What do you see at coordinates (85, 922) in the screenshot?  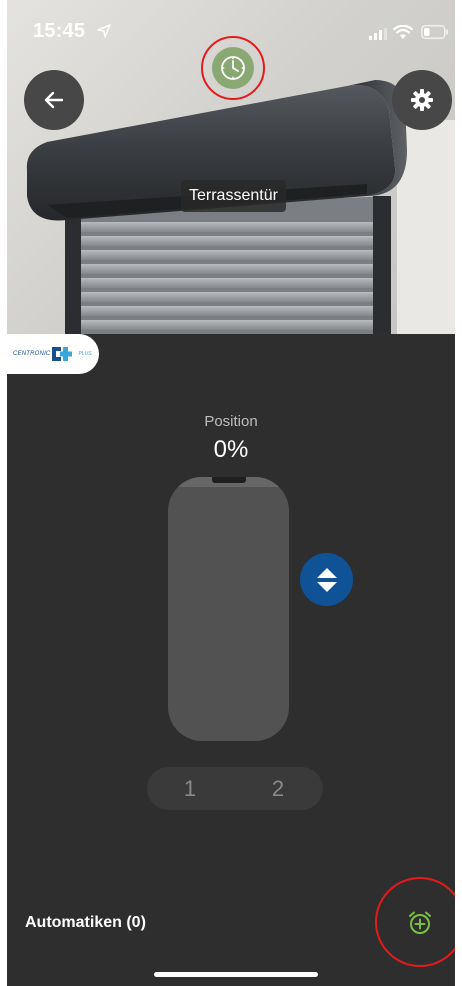 I see `automations-label: Automatiken (0)` at bounding box center [85, 922].